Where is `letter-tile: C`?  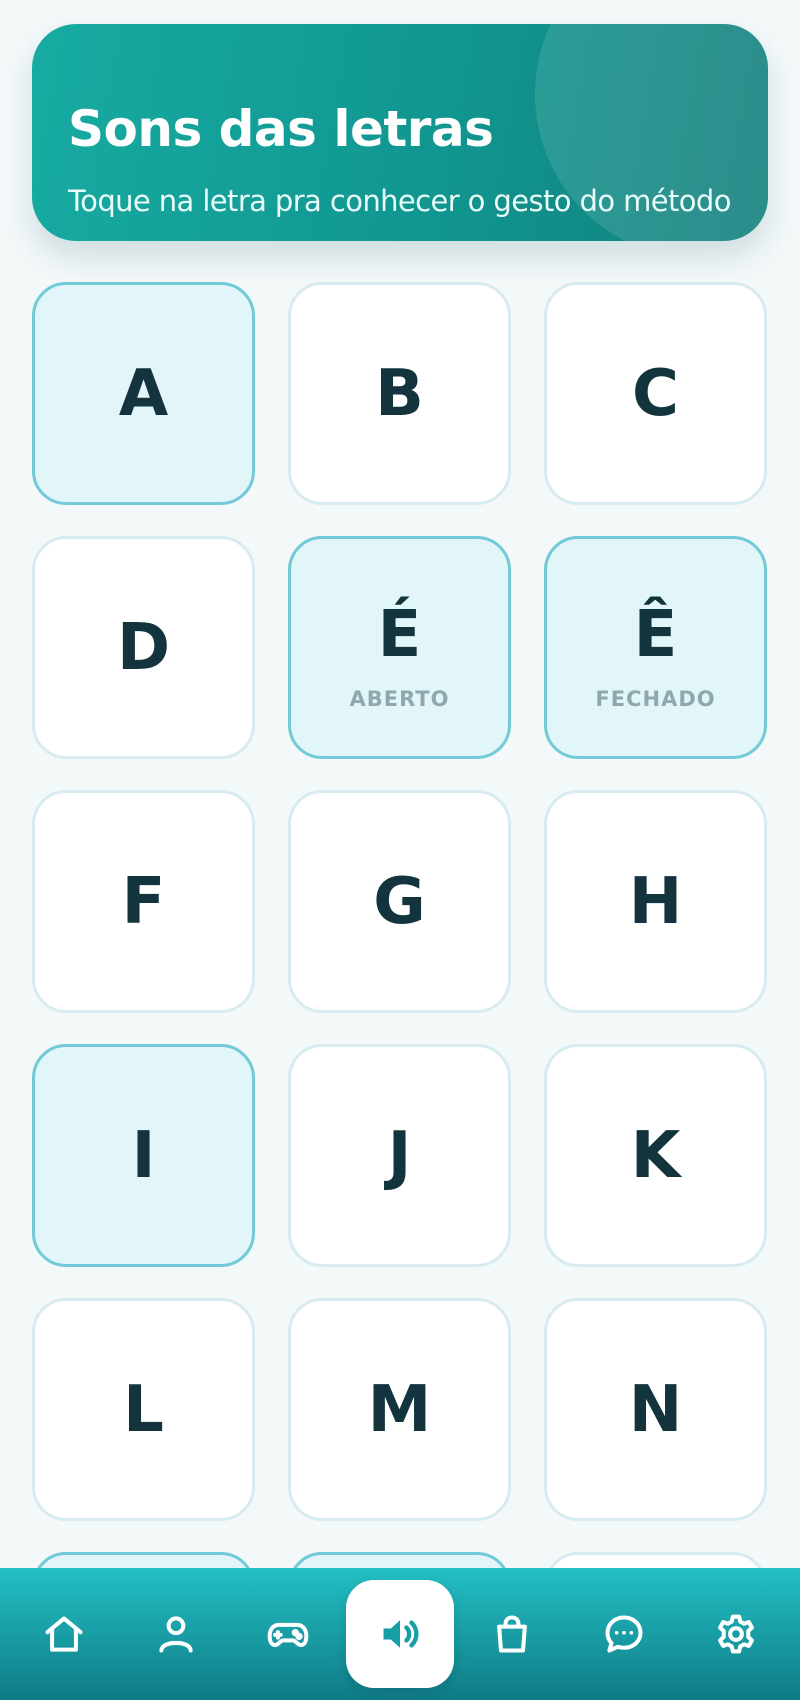
letter-tile: C is located at coordinates (655, 393).